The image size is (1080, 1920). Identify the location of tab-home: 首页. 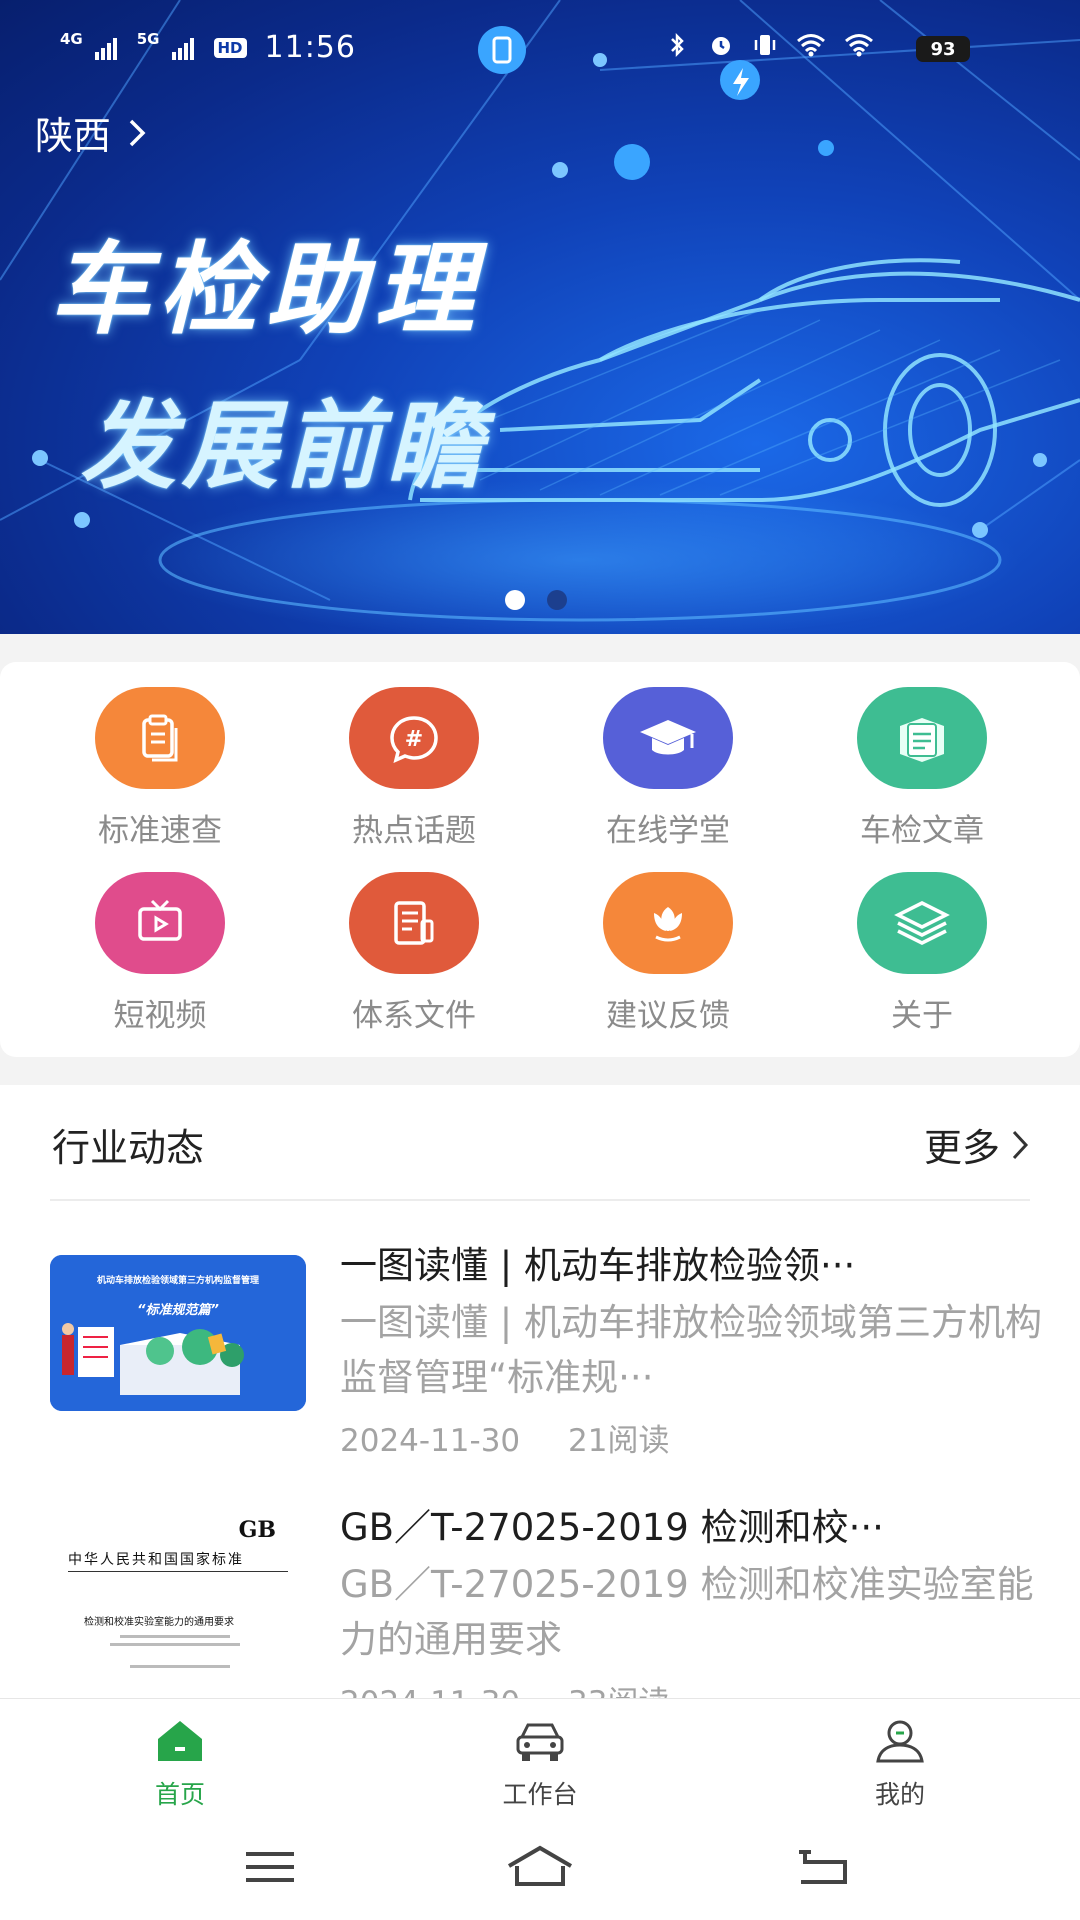
(180, 1764).